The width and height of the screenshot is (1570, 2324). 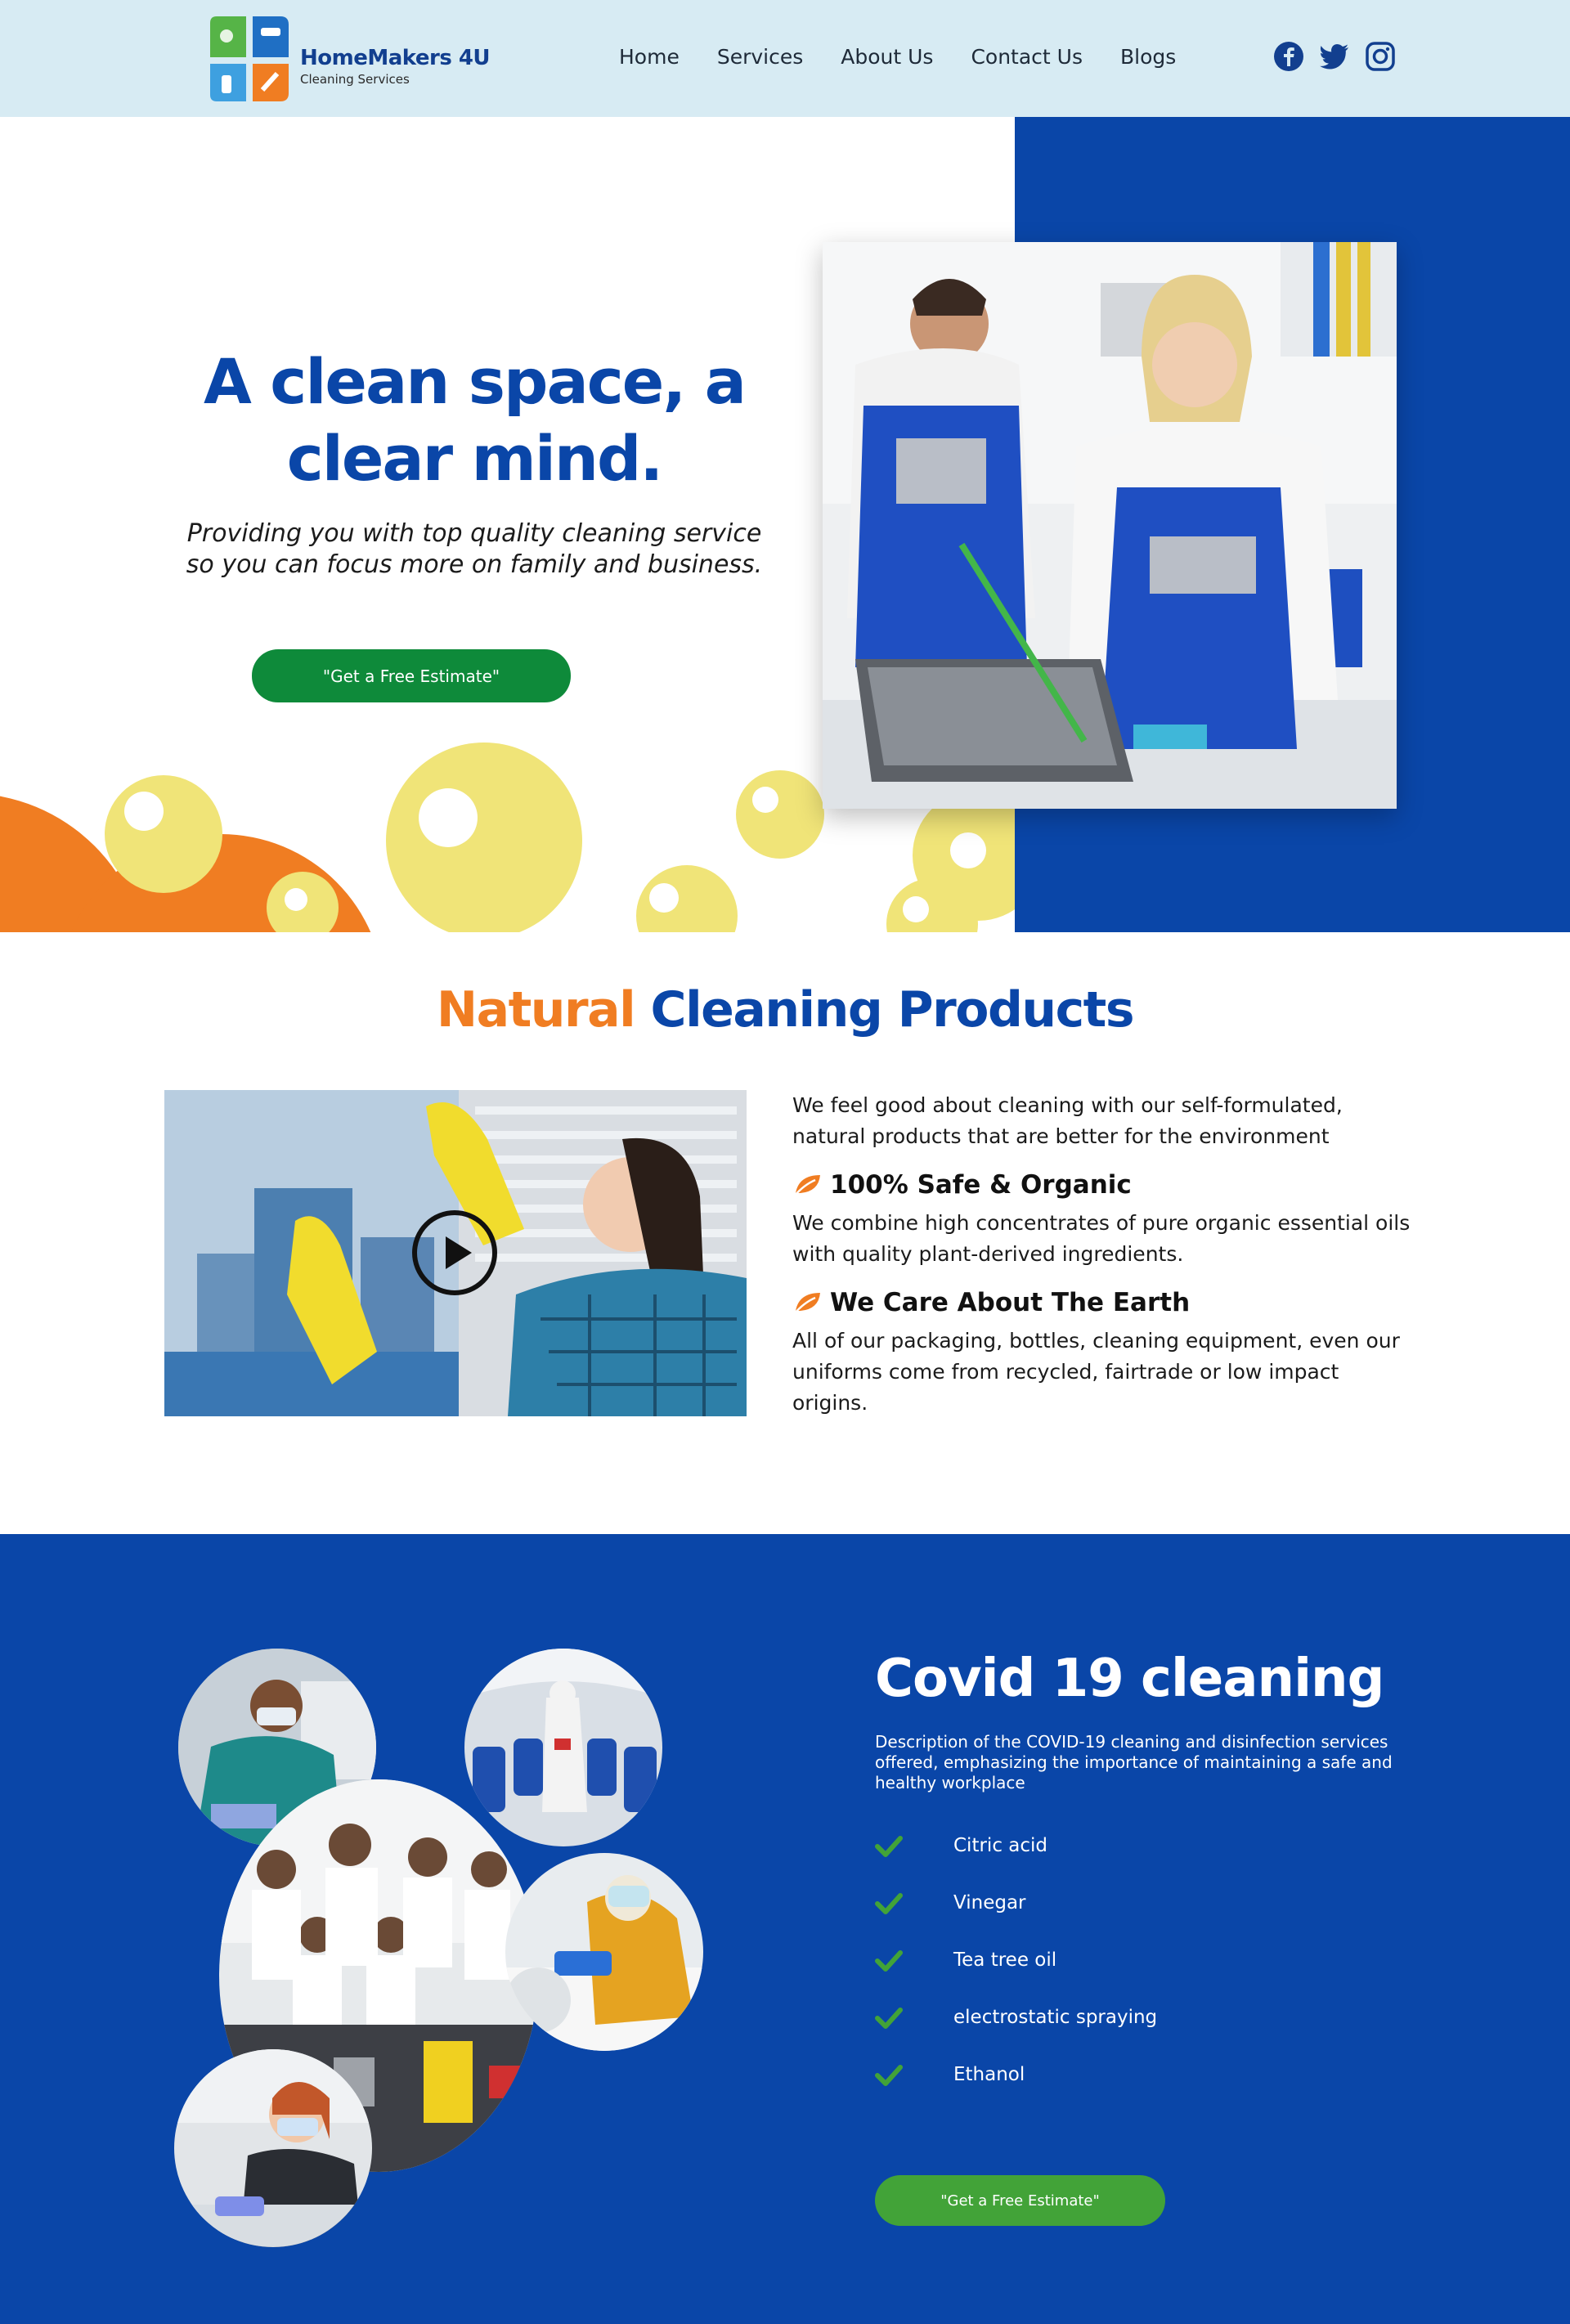 I want to click on nav-blogs: Blogs, so click(x=1148, y=57).